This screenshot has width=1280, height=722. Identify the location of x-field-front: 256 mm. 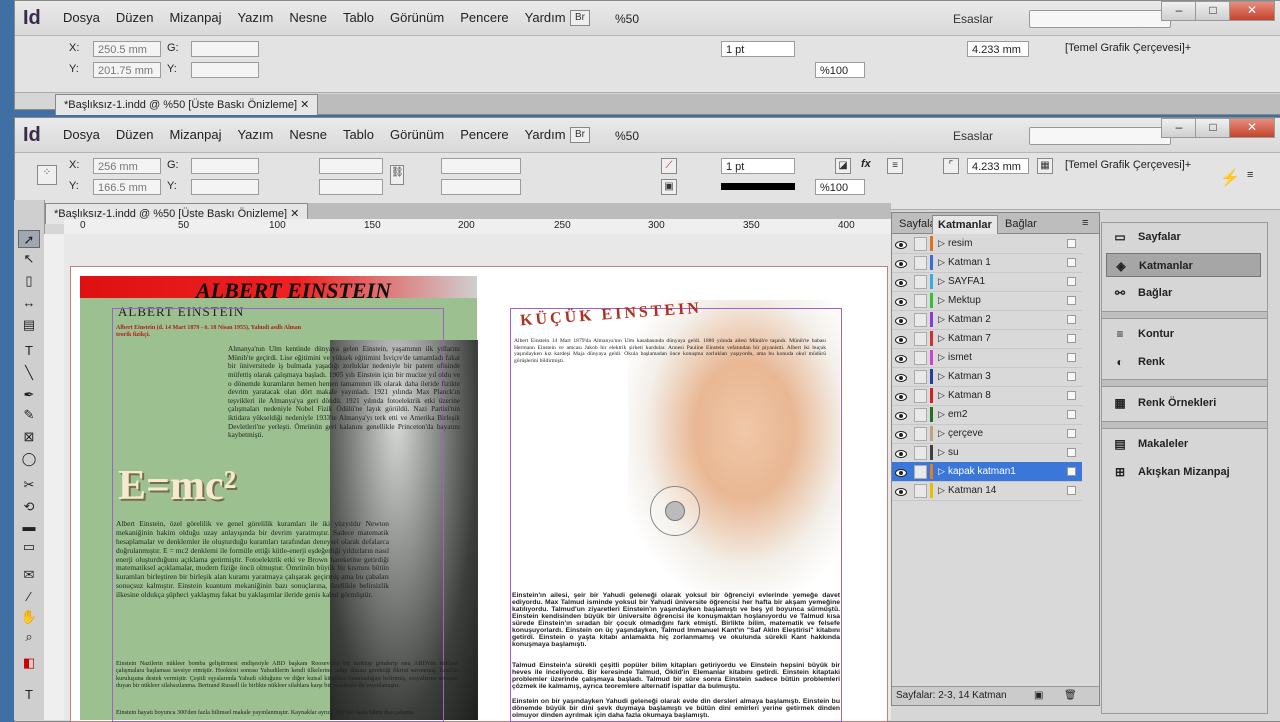
(127, 166).